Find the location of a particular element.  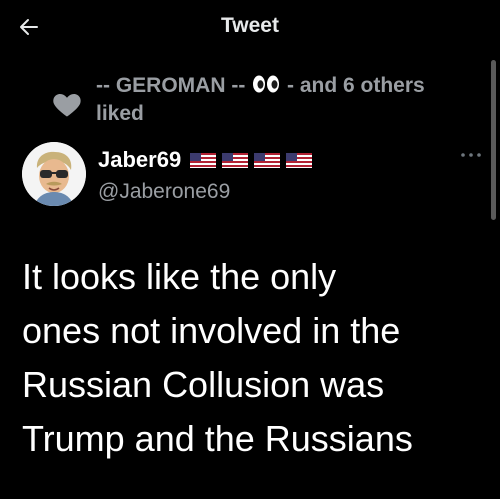

avatar is located at coordinates (54, 174).